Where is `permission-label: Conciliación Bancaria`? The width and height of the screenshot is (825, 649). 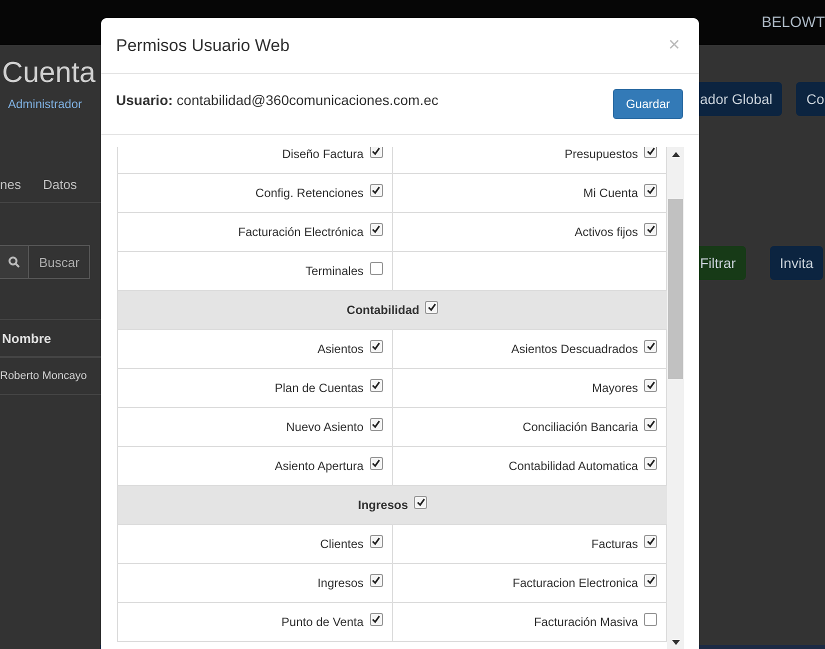
permission-label: Conciliación Bancaria is located at coordinates (580, 427).